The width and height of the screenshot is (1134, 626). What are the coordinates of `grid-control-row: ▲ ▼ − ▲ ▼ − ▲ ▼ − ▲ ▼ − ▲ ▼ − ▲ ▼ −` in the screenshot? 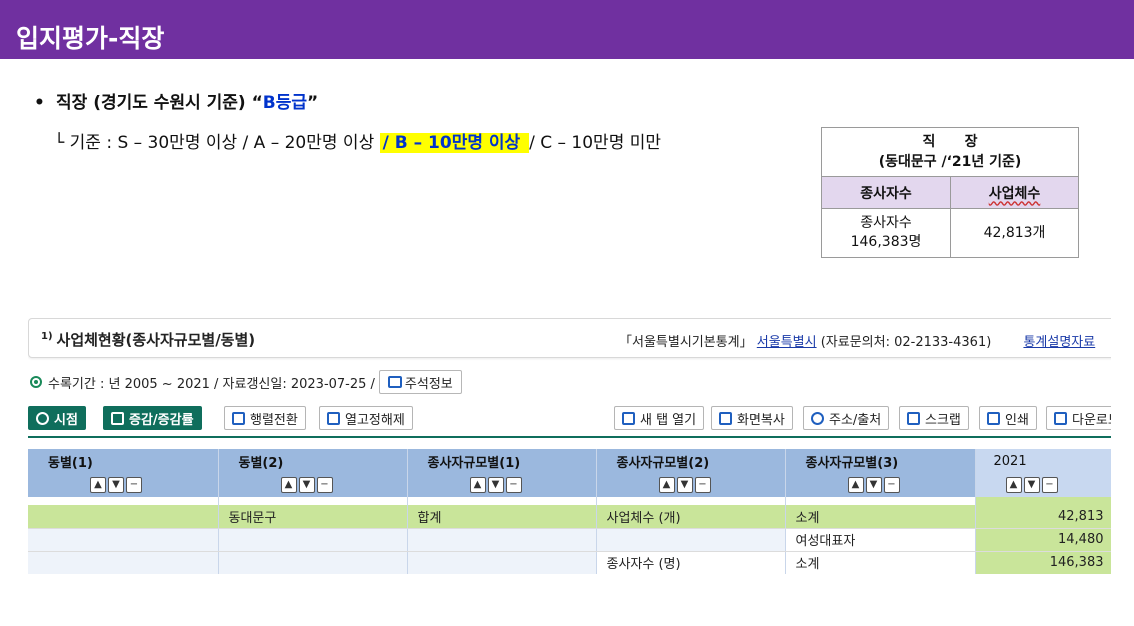 It's located at (569, 485).